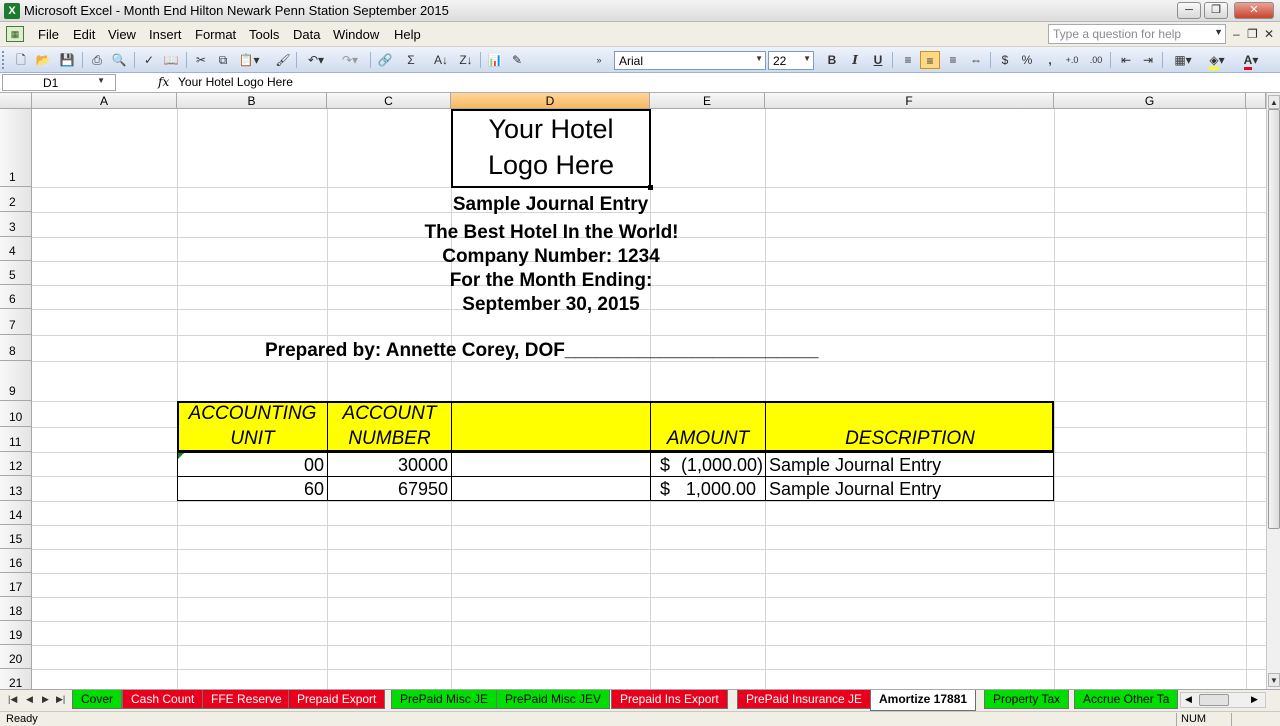 The height and width of the screenshot is (726, 1280). Describe the element at coordinates (1005, 60) in the screenshot. I see `currency-button: $` at that location.